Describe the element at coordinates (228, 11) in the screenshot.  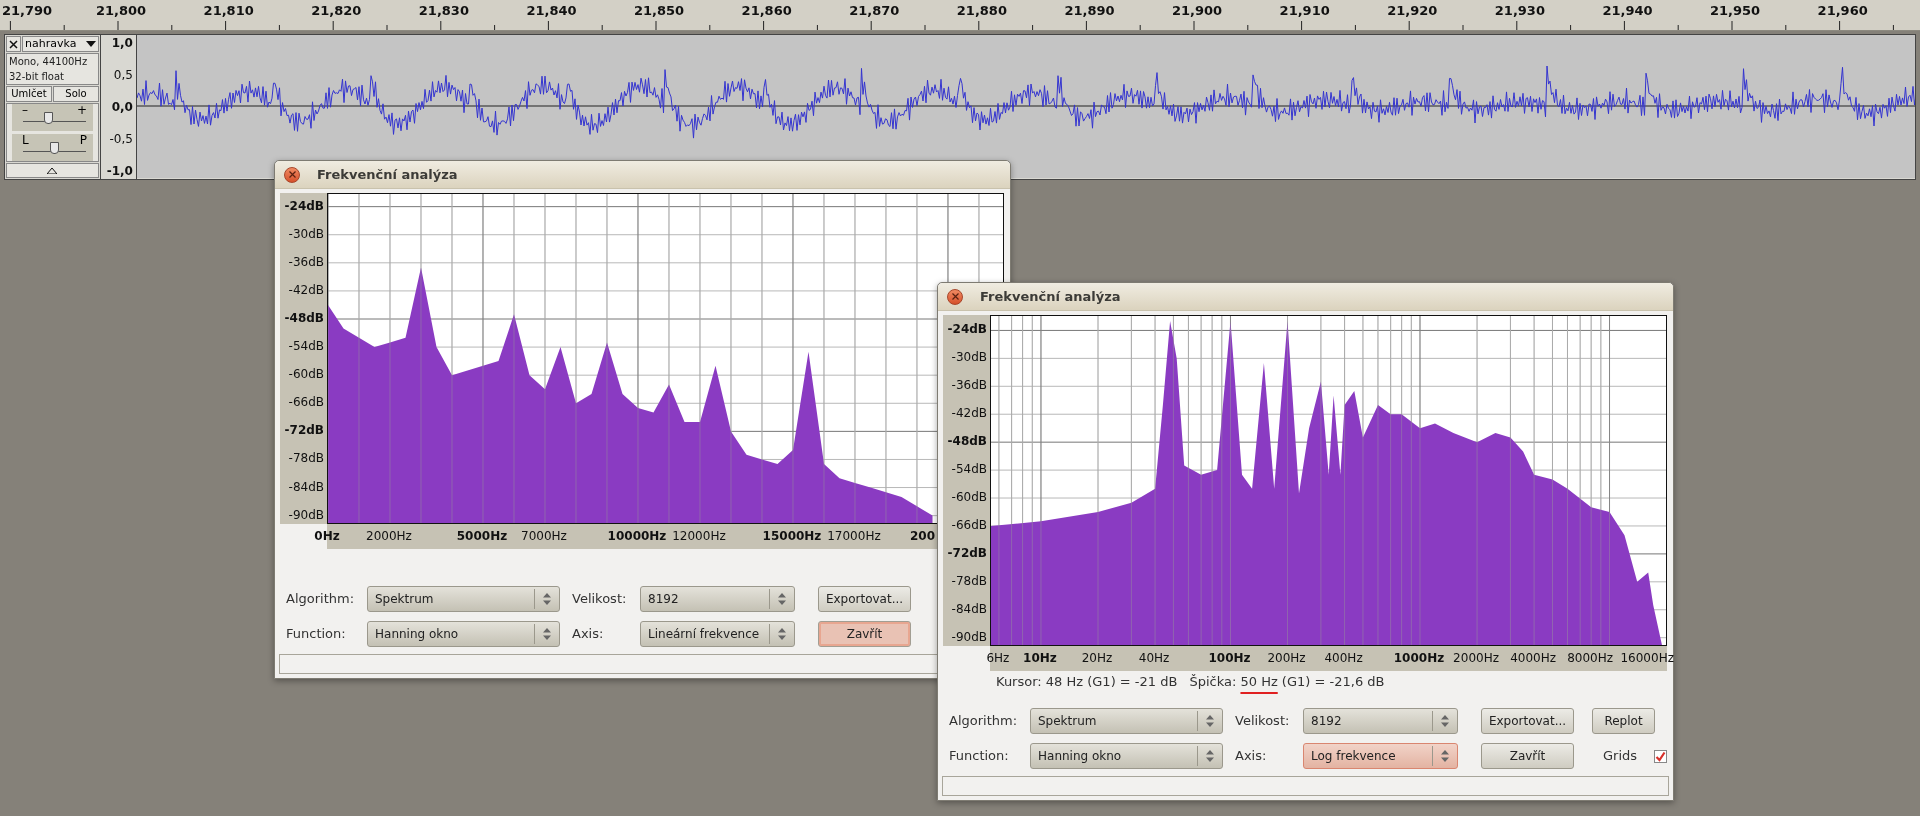
I see `ruler-label: 21,810` at that location.